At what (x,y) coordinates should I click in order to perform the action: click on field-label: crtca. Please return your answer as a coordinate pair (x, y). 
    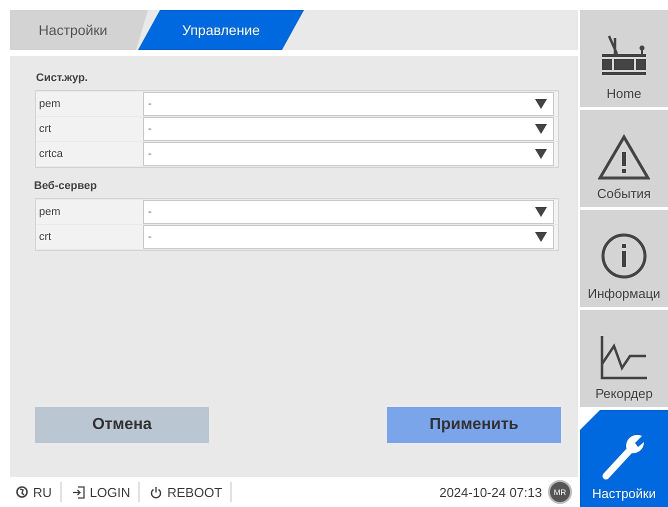
    Looking at the image, I should click on (51, 154).